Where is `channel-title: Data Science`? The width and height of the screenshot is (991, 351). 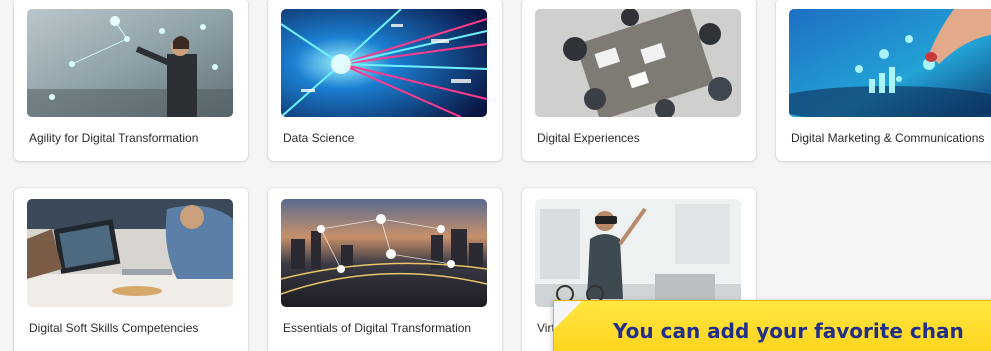
channel-title: Data Science is located at coordinates (319, 138).